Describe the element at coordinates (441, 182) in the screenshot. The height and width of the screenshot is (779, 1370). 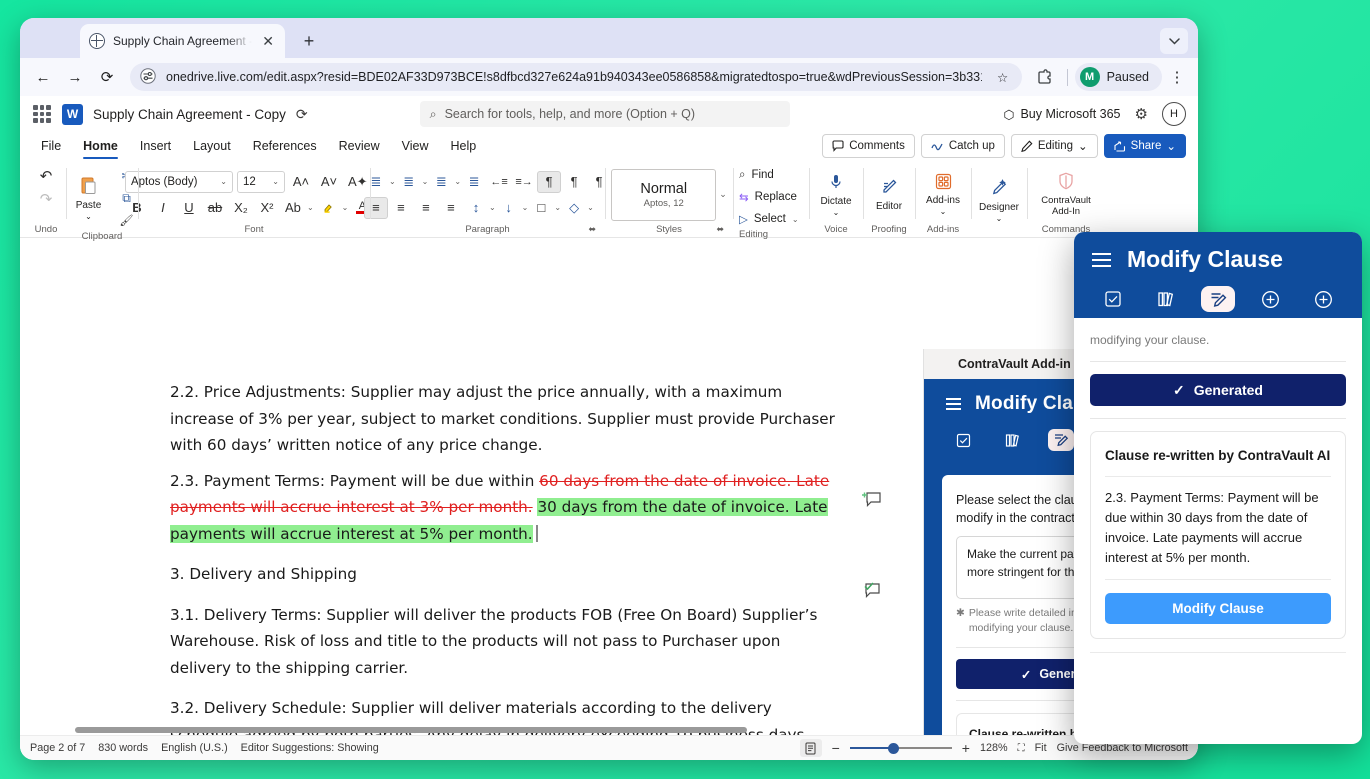
I see `multilevel-list-button: ≣` at that location.